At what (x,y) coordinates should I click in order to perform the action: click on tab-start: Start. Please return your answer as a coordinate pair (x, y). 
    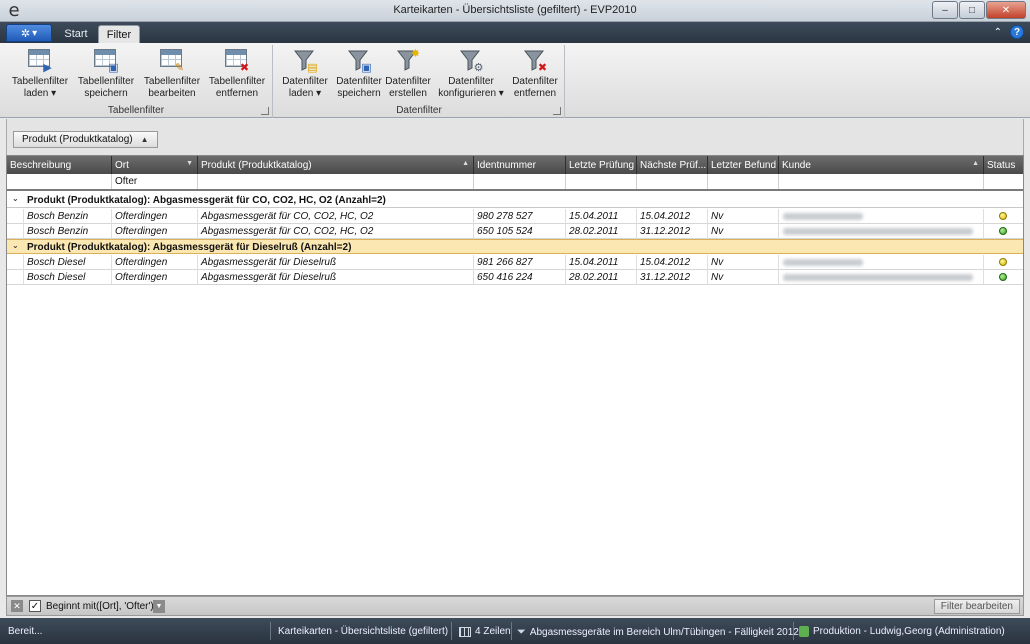
    Looking at the image, I should click on (76, 34).